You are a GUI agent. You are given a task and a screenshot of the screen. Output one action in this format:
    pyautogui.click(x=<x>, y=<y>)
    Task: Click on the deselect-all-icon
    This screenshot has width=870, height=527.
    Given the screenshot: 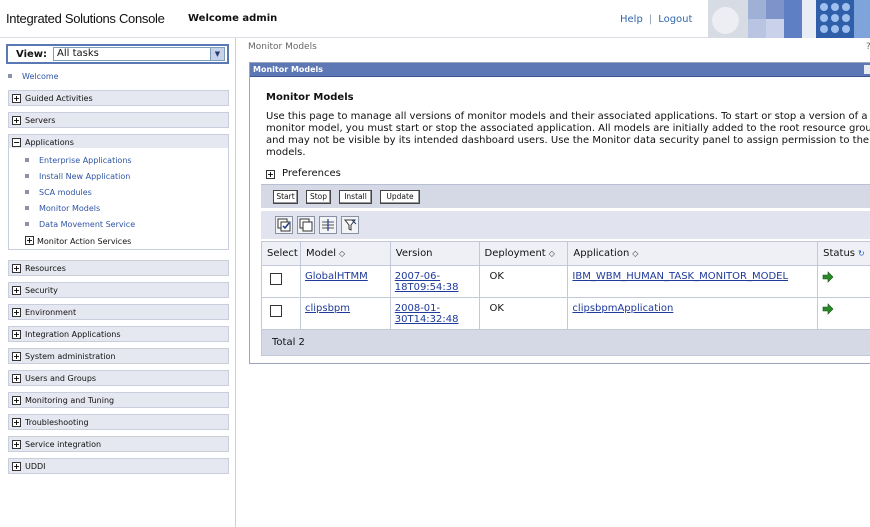 What is the action you would take?
    pyautogui.click(x=306, y=225)
    